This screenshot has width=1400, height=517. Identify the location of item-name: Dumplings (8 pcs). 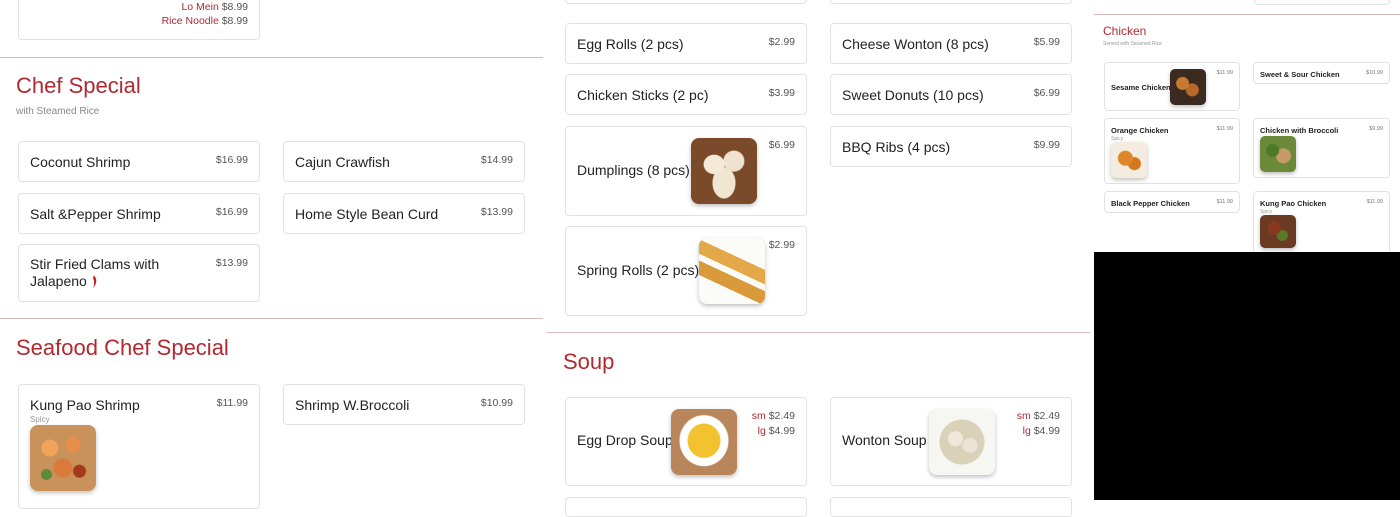
(633, 170).